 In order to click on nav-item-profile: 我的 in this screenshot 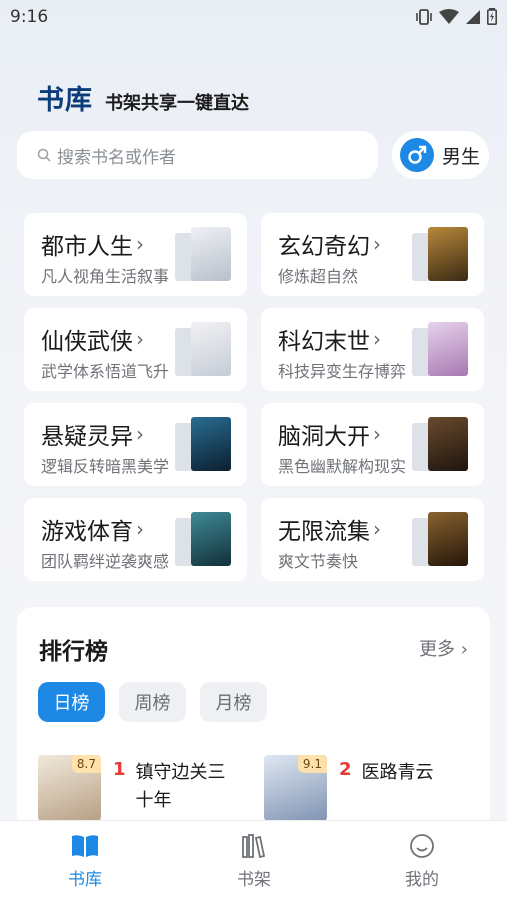, I will do `click(422, 861)`.